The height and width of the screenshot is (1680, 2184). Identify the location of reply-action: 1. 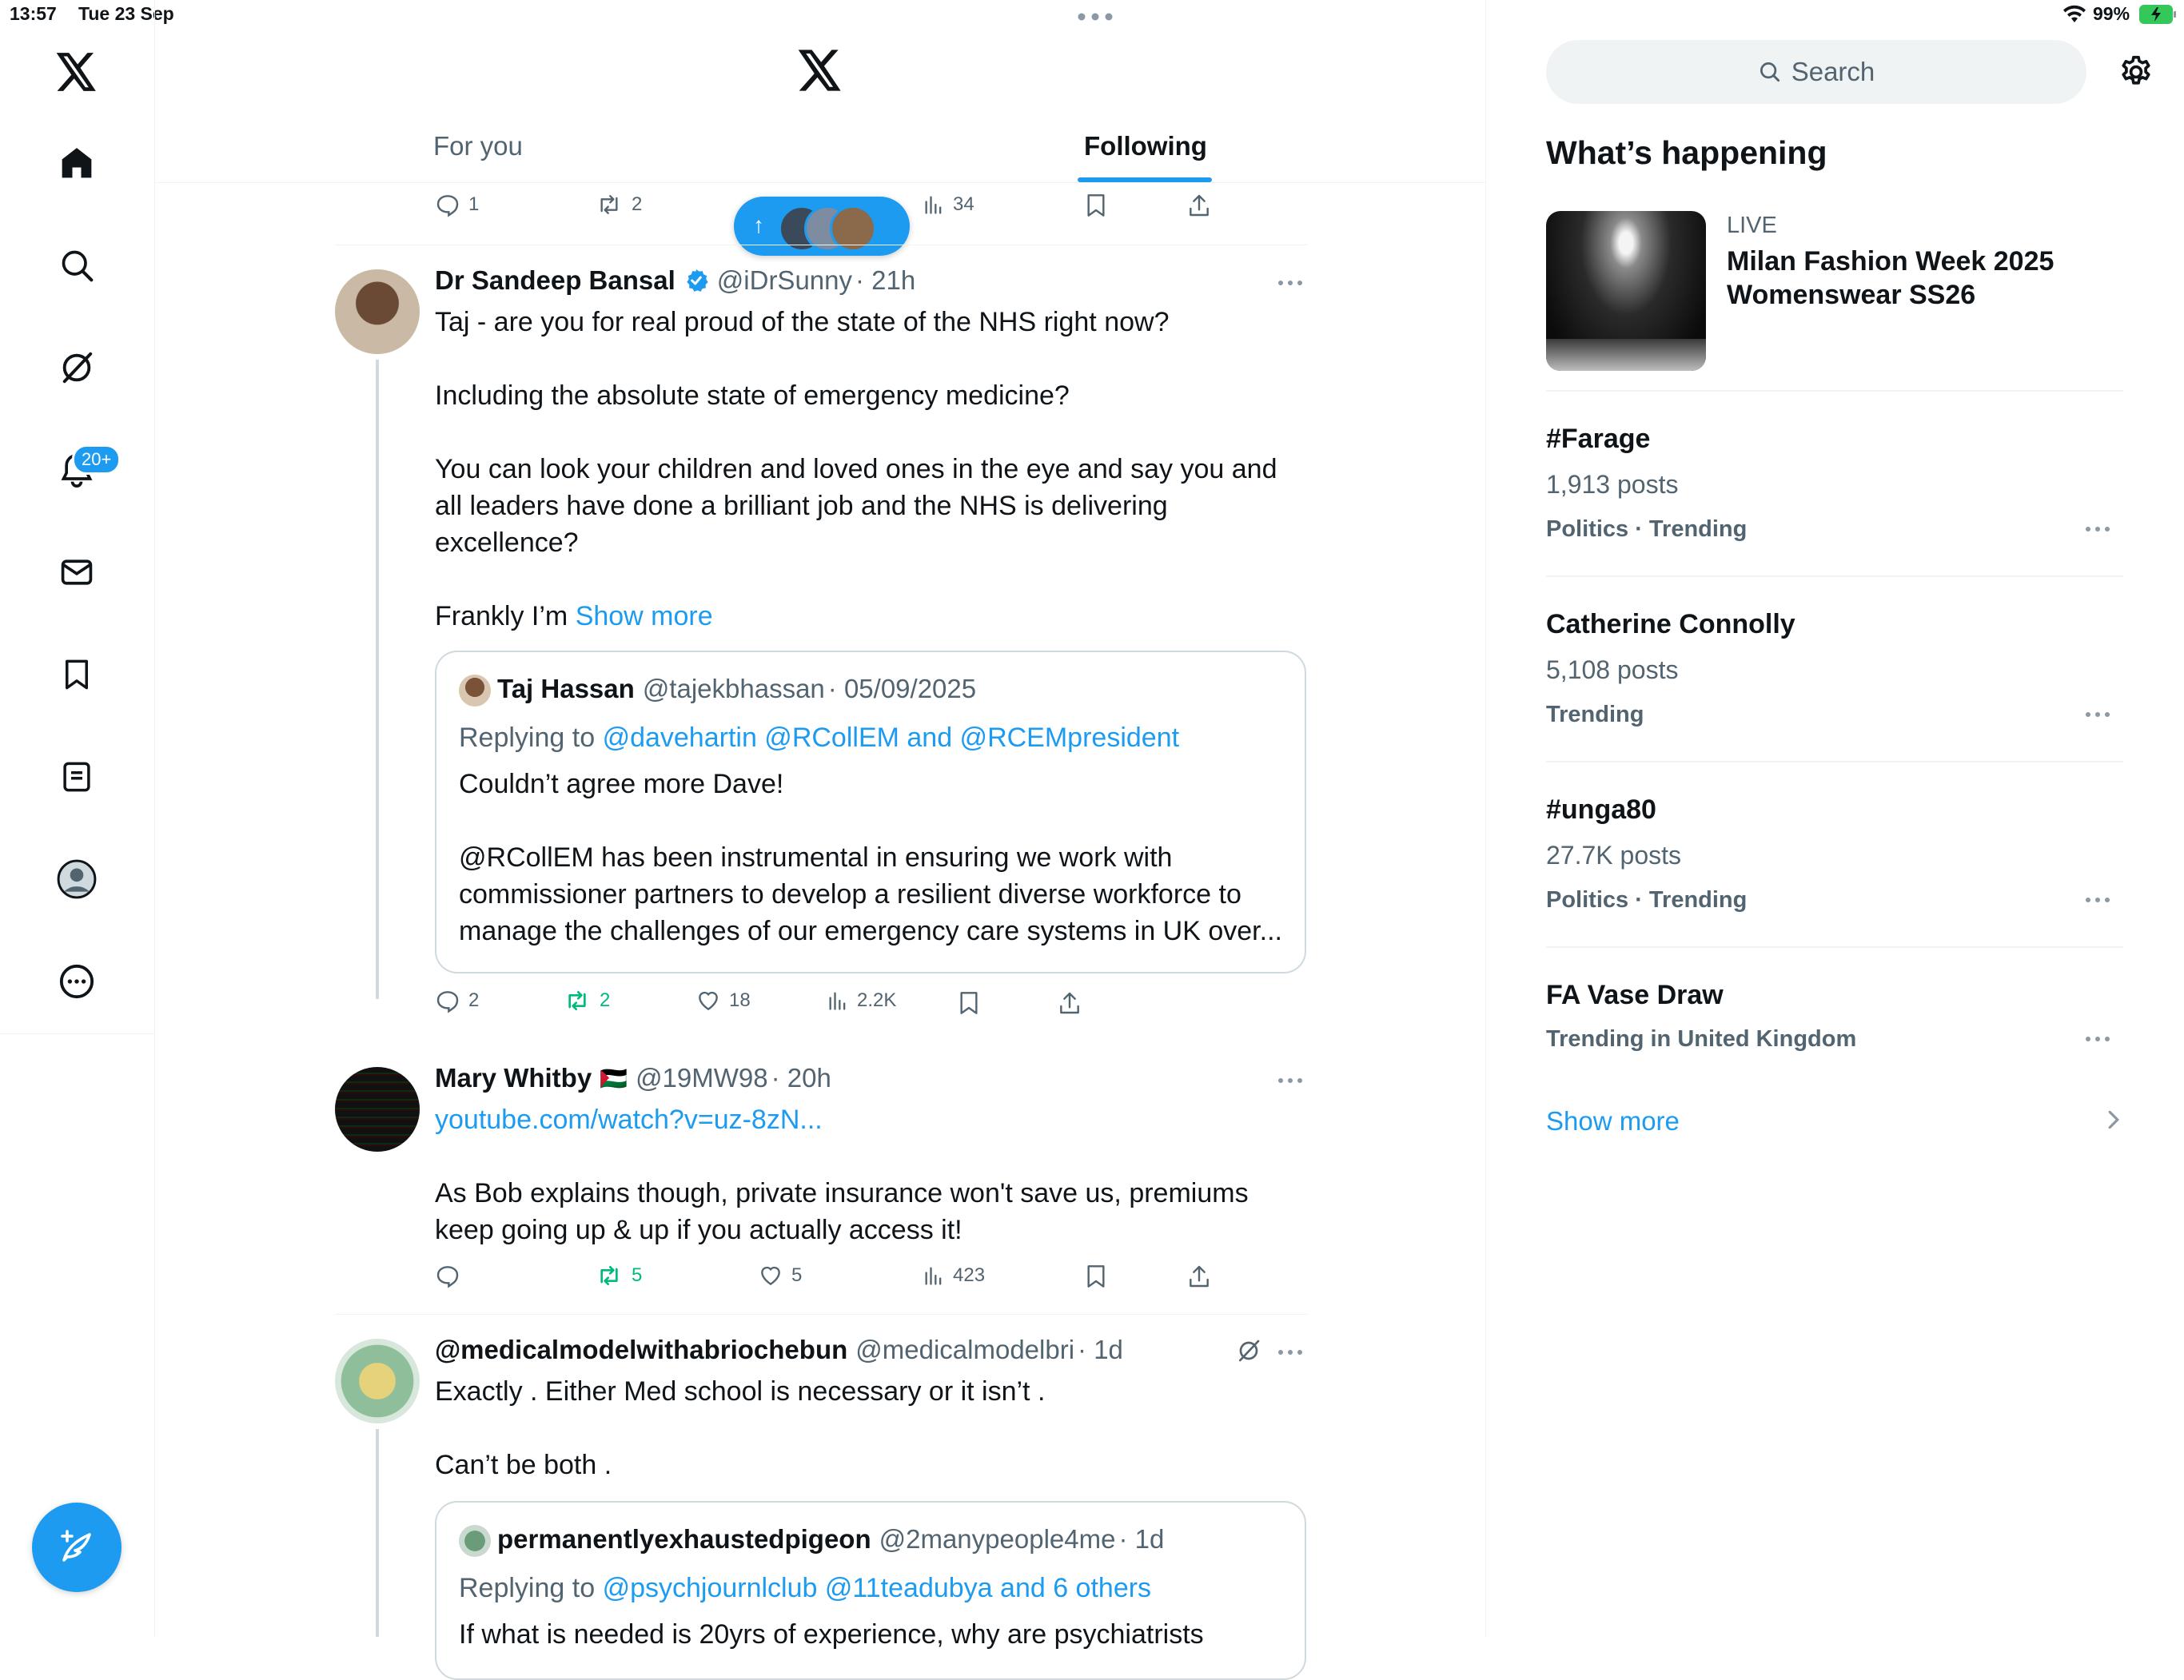
(457, 204).